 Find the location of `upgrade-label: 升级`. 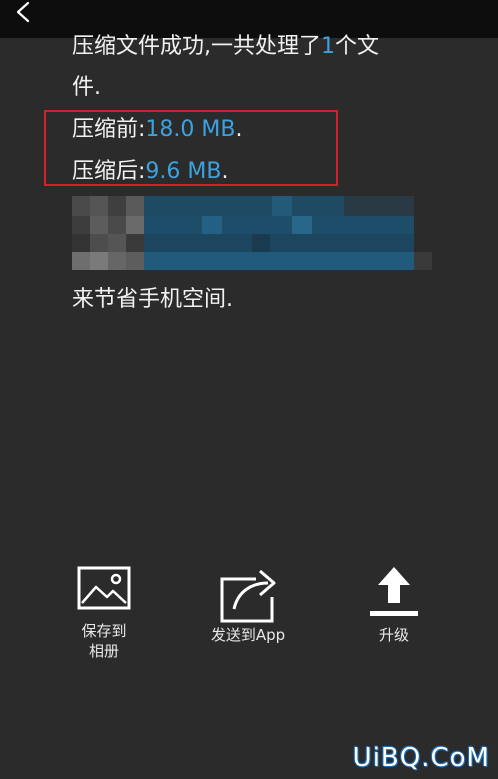

upgrade-label: 升级 is located at coordinates (393, 635).